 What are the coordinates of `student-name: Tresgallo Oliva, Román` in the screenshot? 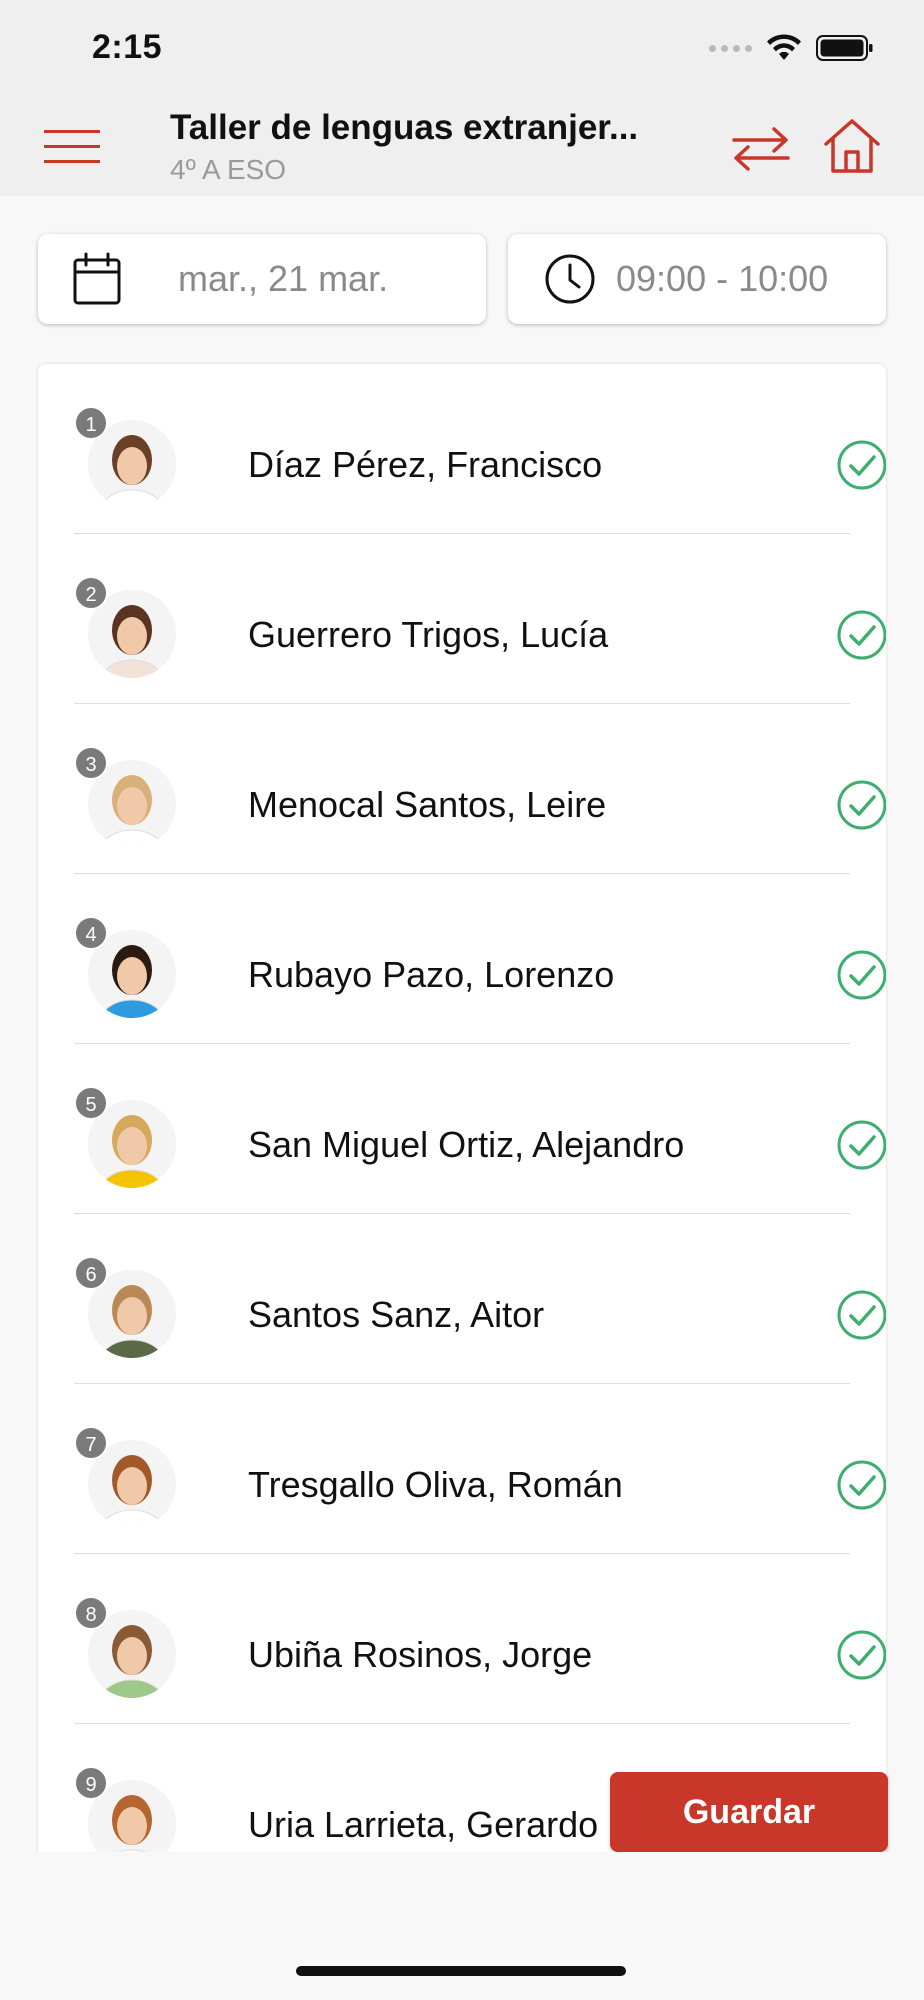 It's located at (435, 1484).